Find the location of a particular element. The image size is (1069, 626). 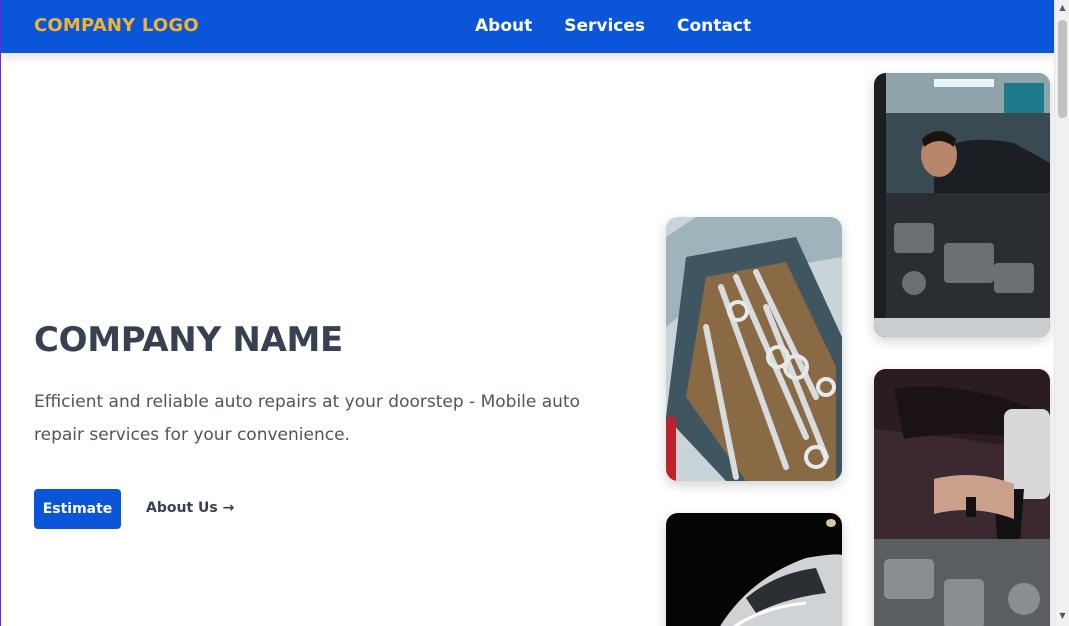

nav-link-about: About is located at coordinates (503, 26).